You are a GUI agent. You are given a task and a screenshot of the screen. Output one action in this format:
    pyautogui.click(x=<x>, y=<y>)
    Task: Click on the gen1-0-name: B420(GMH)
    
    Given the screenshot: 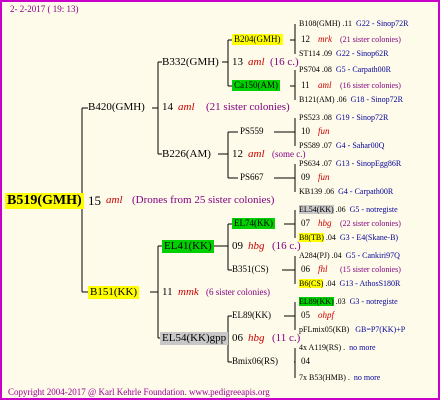 What is the action you would take?
    pyautogui.click(x=116, y=107)
    